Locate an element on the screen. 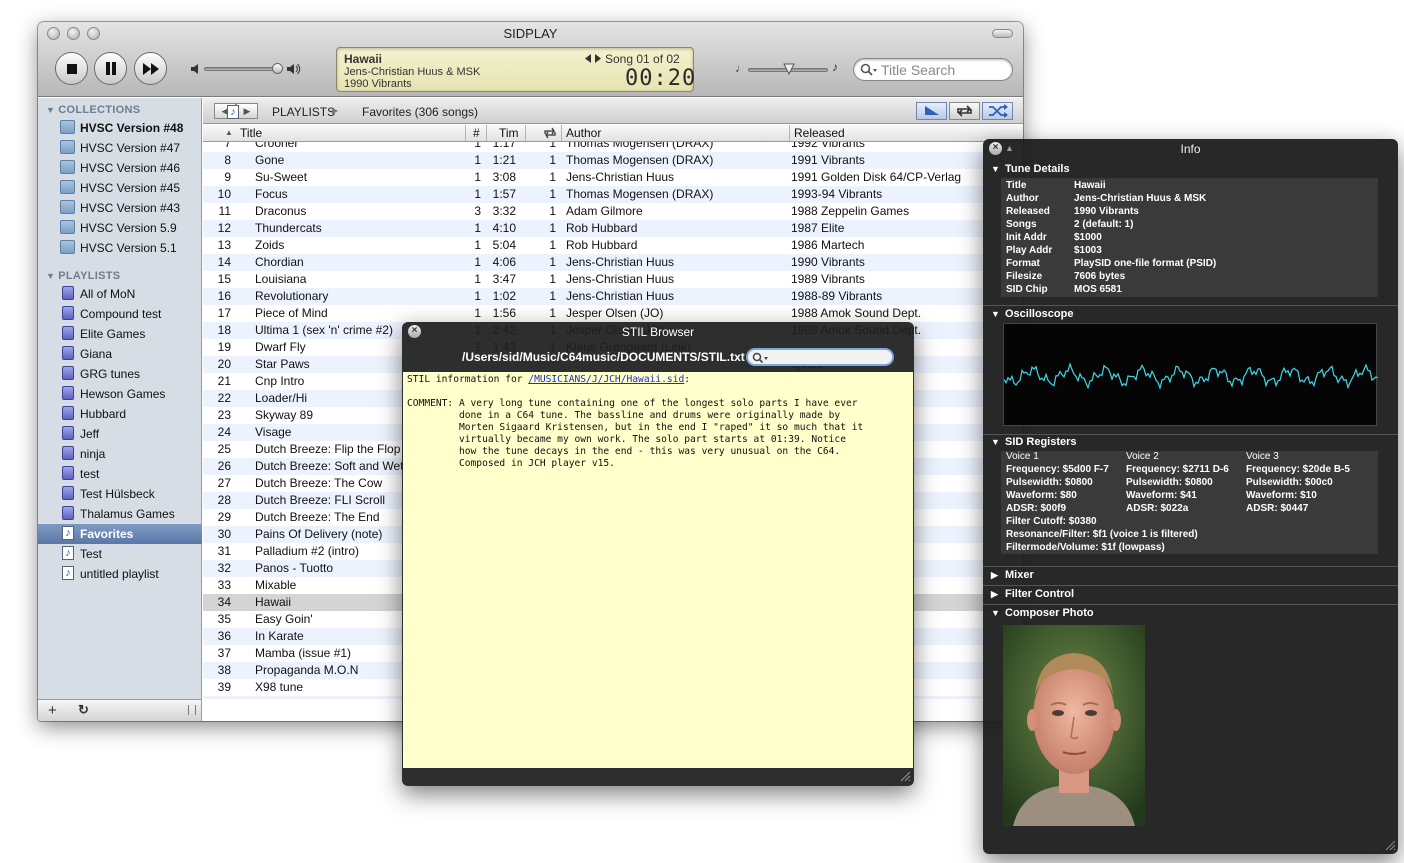  lcd-author: Jens-Christian Huus & MSK is located at coordinates (412, 72).